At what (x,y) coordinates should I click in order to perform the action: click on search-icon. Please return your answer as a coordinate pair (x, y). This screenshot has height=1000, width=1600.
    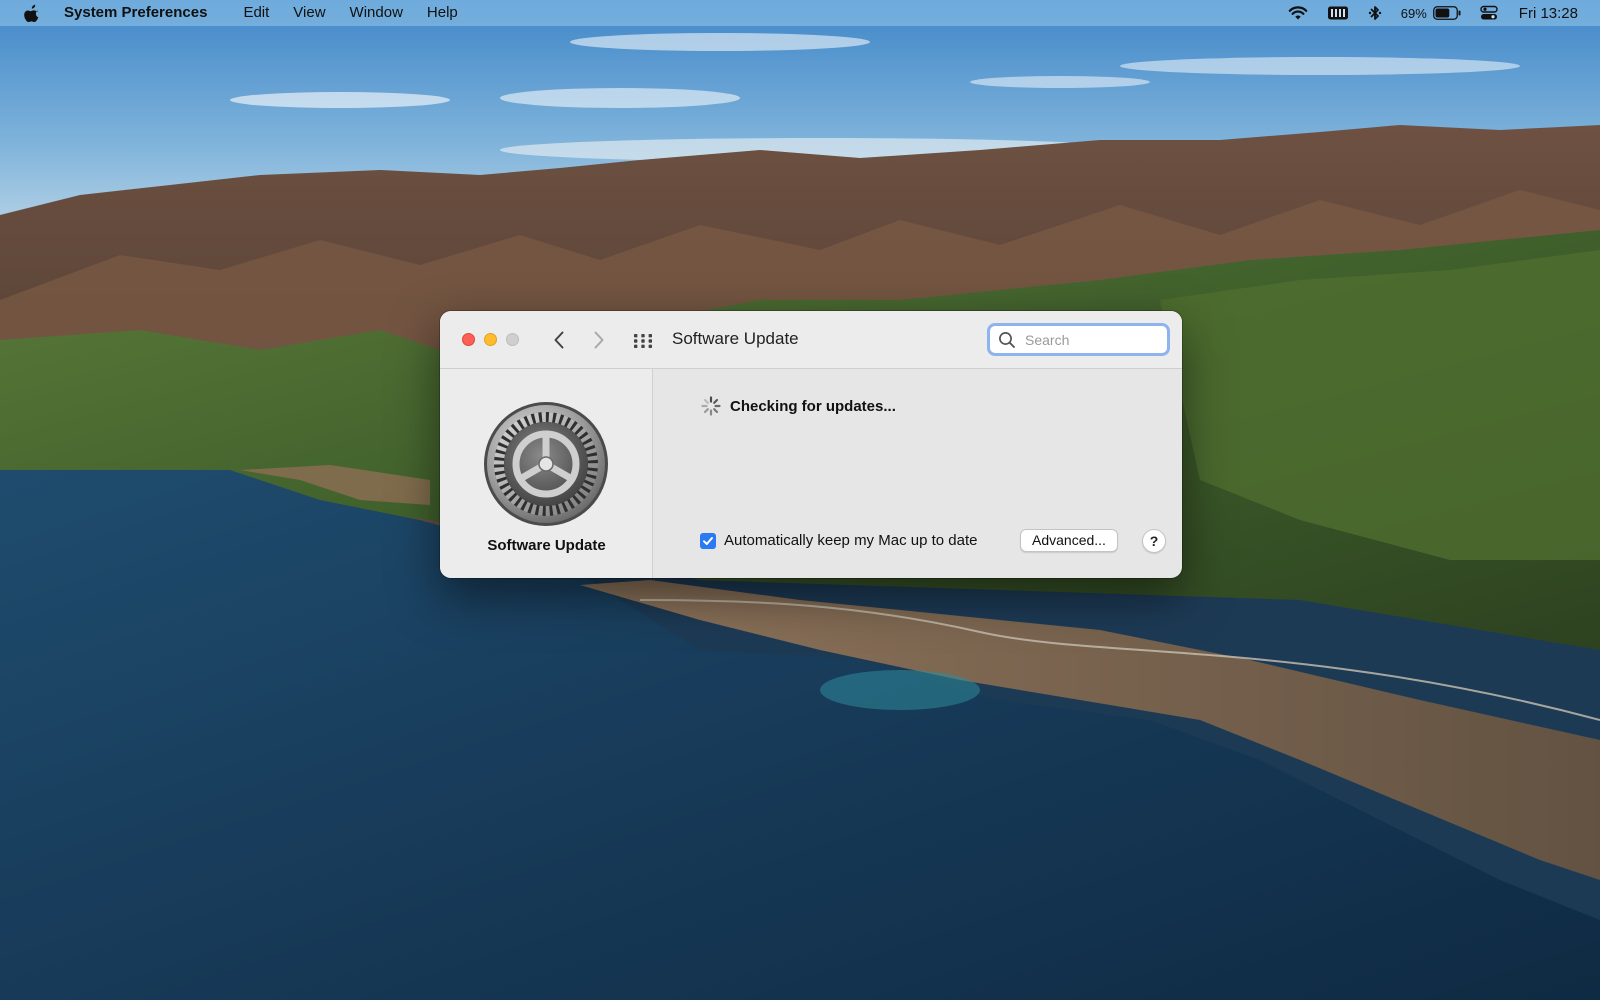
    Looking at the image, I should click on (1008, 340).